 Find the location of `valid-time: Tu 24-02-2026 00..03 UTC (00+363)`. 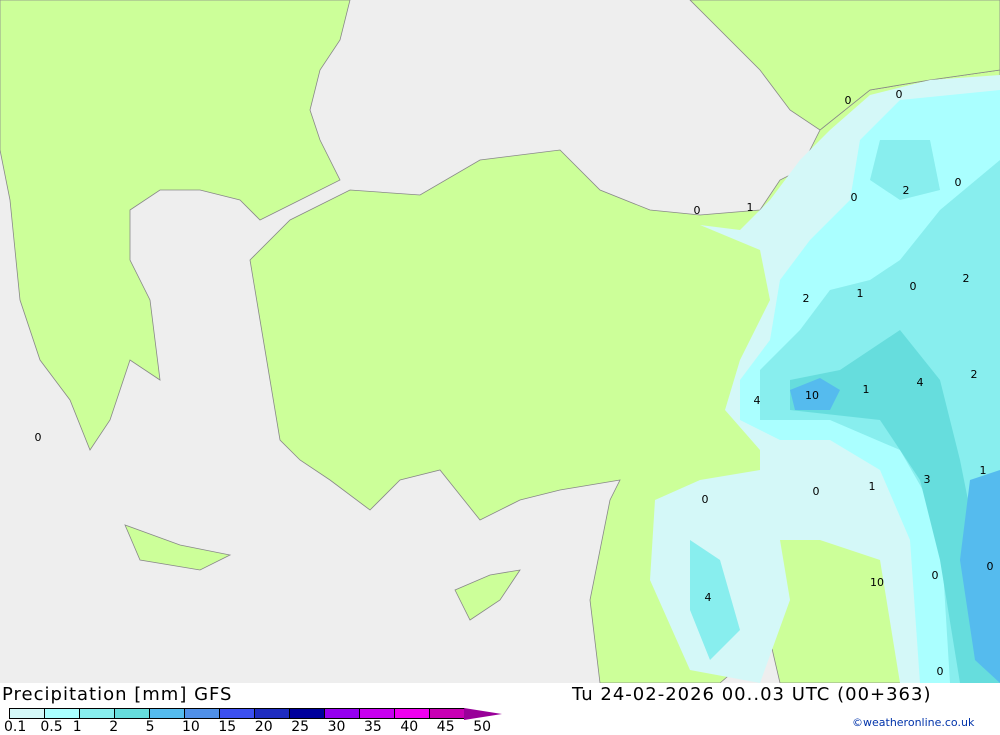

valid-time: Tu 24-02-2026 00..03 UTC (00+363) is located at coordinates (752, 694).